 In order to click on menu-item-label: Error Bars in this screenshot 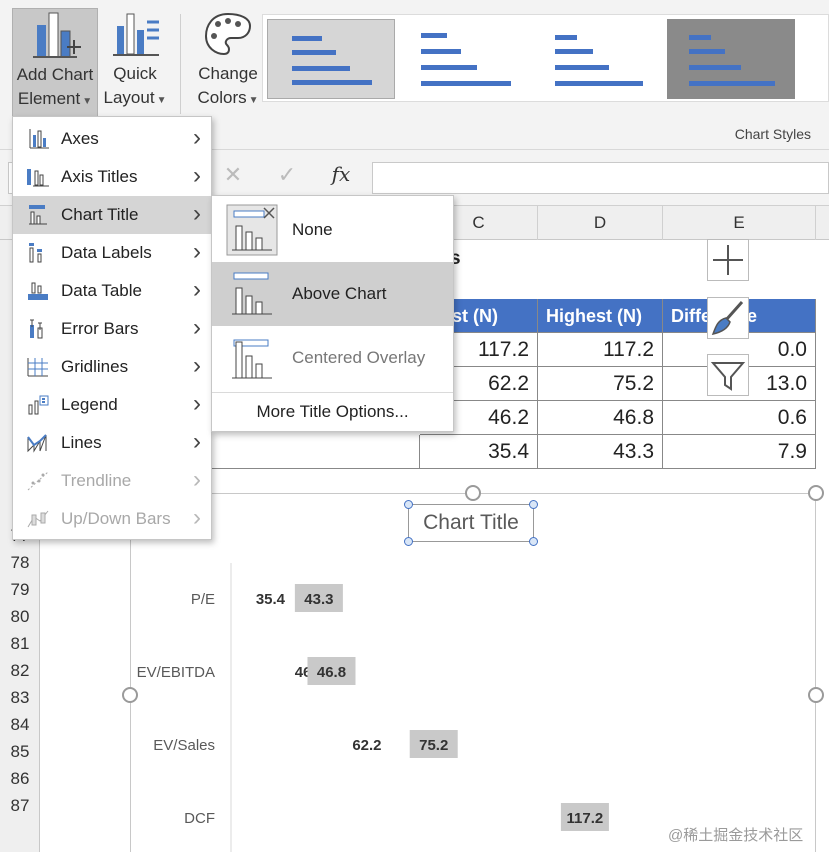, I will do `click(100, 328)`.